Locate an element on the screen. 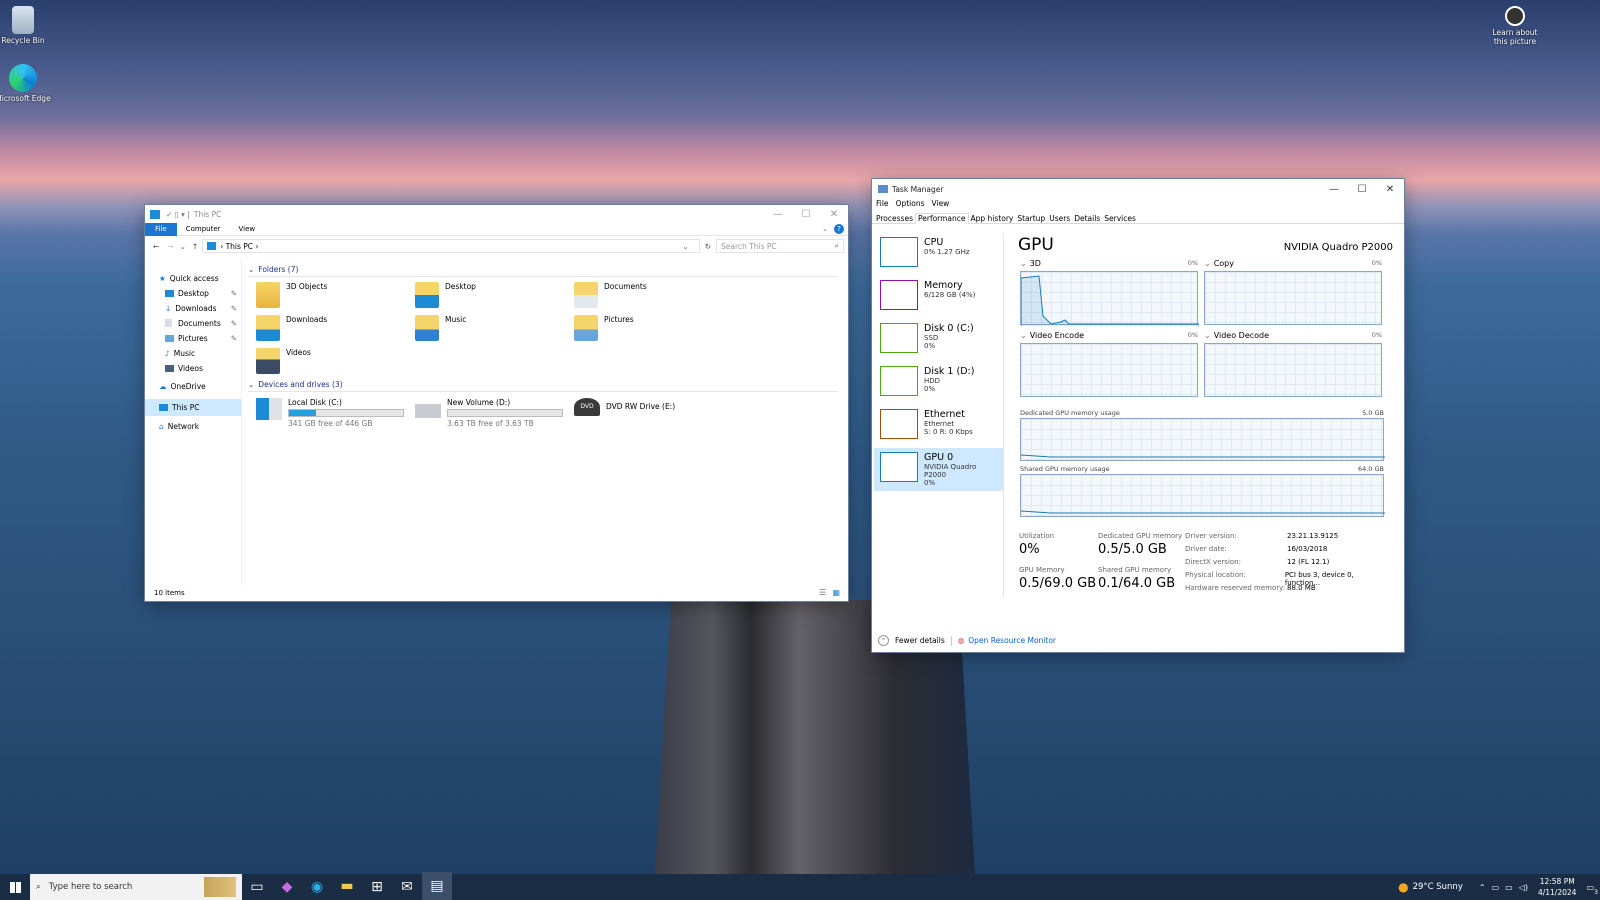 The image size is (1600, 900). mail-taskbar-button: ✉ is located at coordinates (407, 886).